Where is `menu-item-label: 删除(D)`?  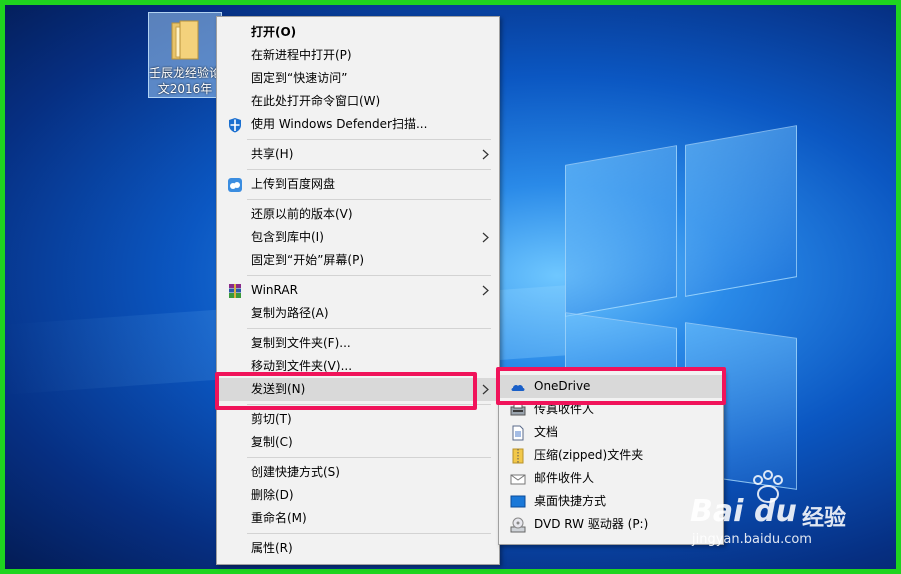 menu-item-label: 删除(D) is located at coordinates (272, 495).